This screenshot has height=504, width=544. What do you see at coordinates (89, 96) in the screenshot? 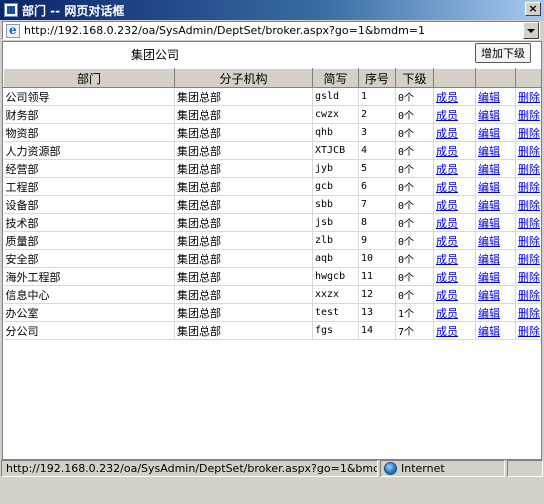
I see `dept-cell: 公司领导` at bounding box center [89, 96].